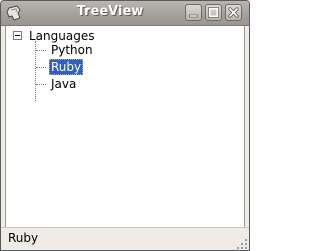  Describe the element at coordinates (193, 16) in the screenshot. I see `minimize-icon` at that location.